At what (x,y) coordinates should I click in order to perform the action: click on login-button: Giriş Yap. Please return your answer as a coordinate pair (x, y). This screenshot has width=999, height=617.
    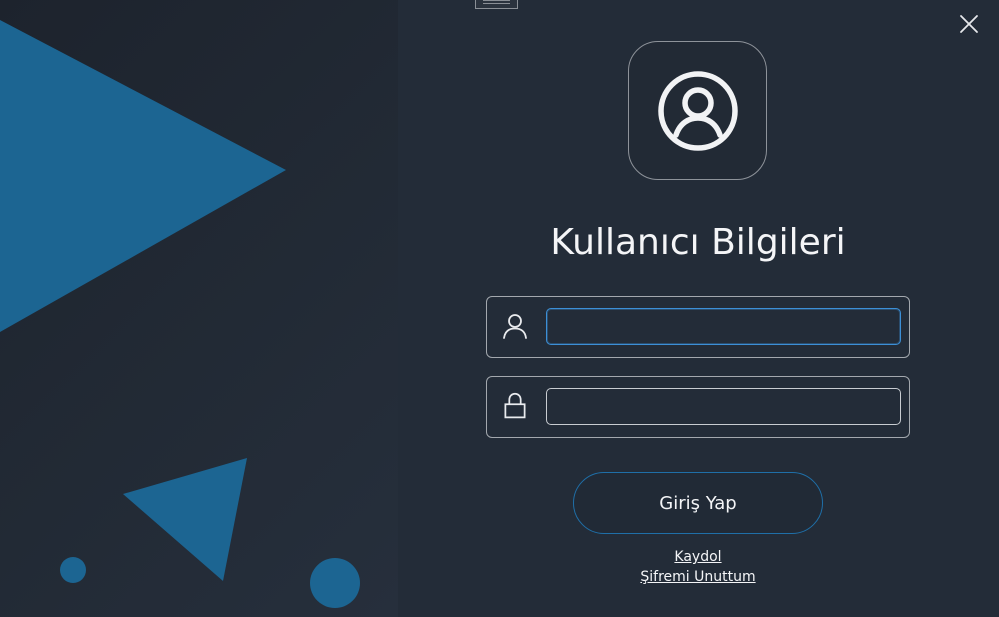
    Looking at the image, I should click on (698, 503).